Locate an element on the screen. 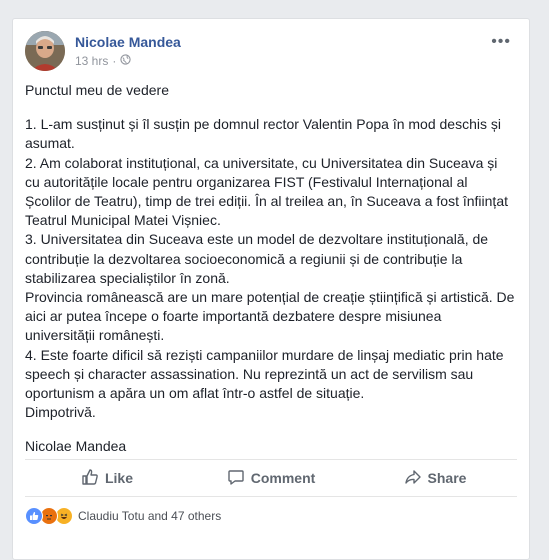 Image resolution: width=549 pixels, height=560 pixels. like-button: Like is located at coordinates (107, 478).